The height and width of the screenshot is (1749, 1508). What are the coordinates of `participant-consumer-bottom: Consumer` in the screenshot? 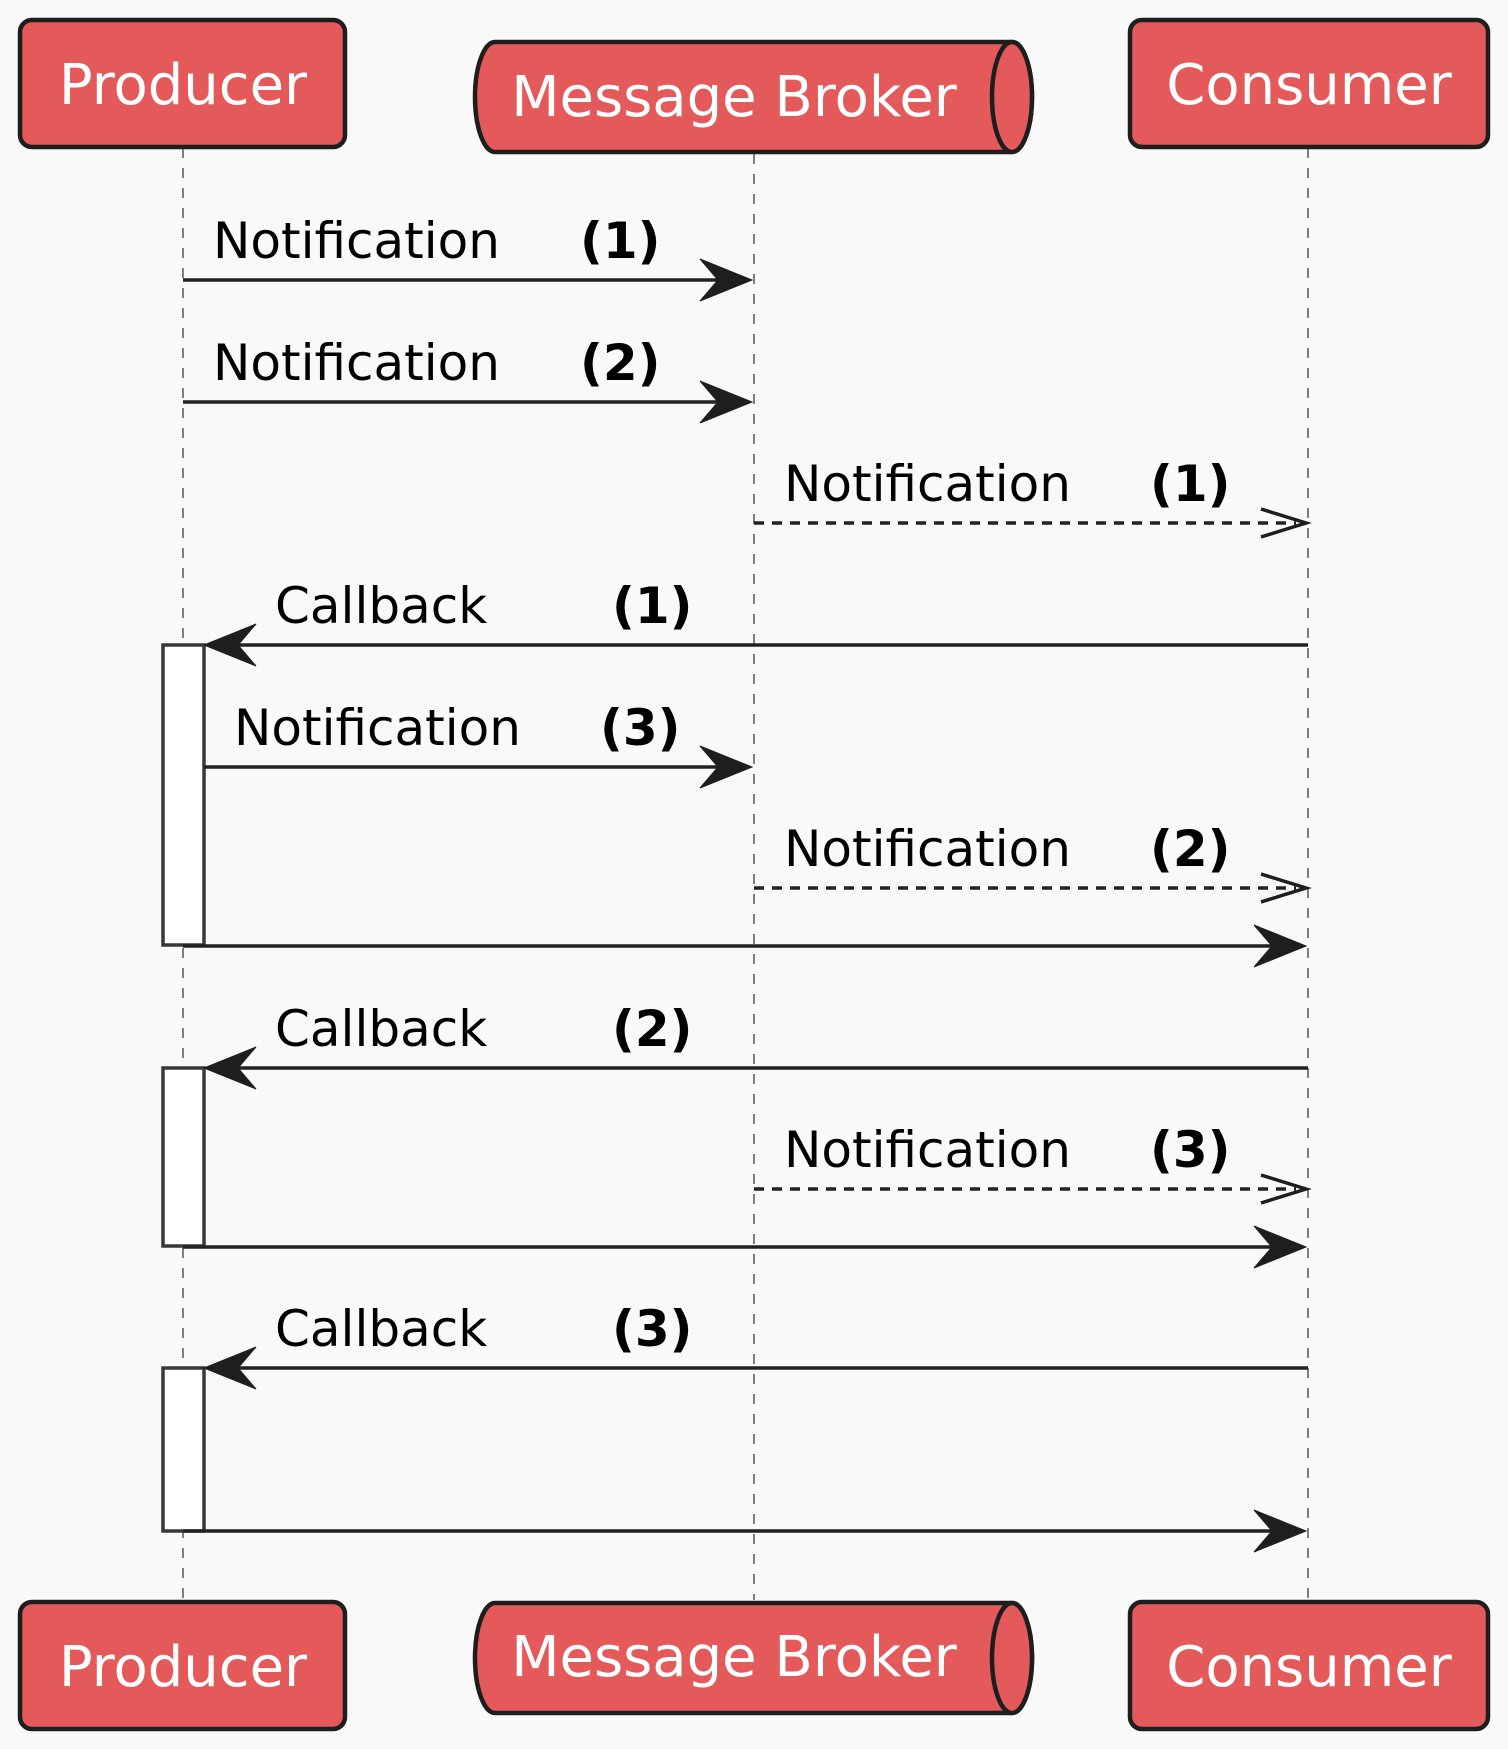 It's located at (1309, 1665).